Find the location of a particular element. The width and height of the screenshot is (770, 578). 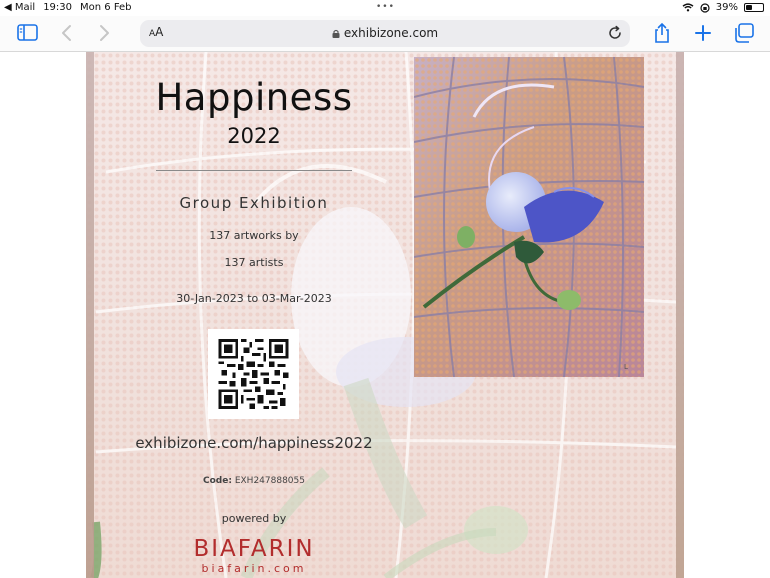

battery-percent: 39% is located at coordinates (726, 7).